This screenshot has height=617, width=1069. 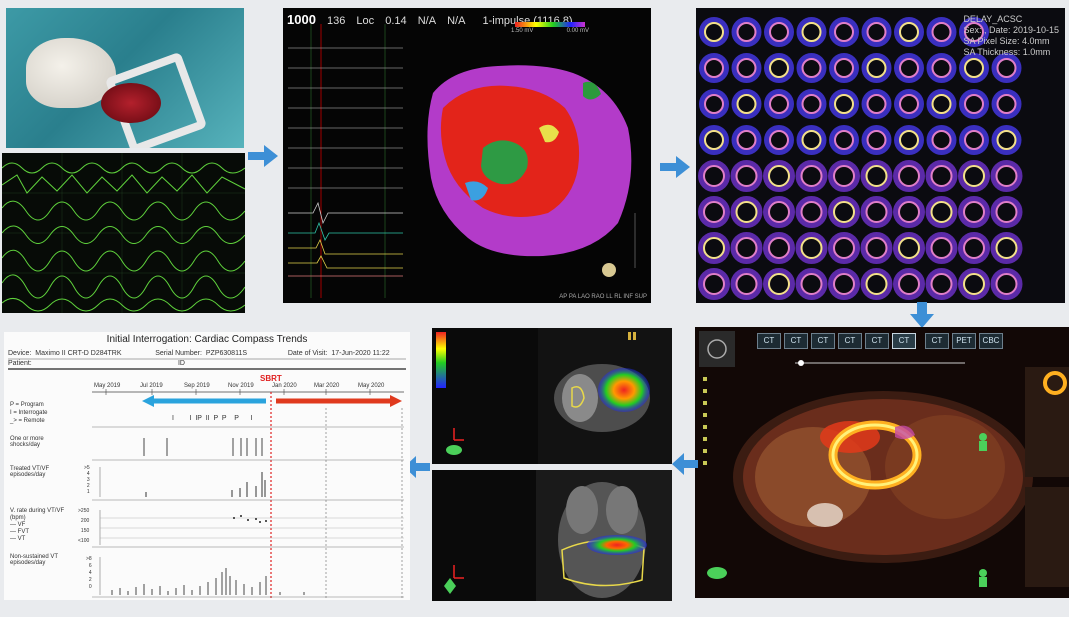 I want to click on ct-axial-dose-panel, so click(x=552, y=396).